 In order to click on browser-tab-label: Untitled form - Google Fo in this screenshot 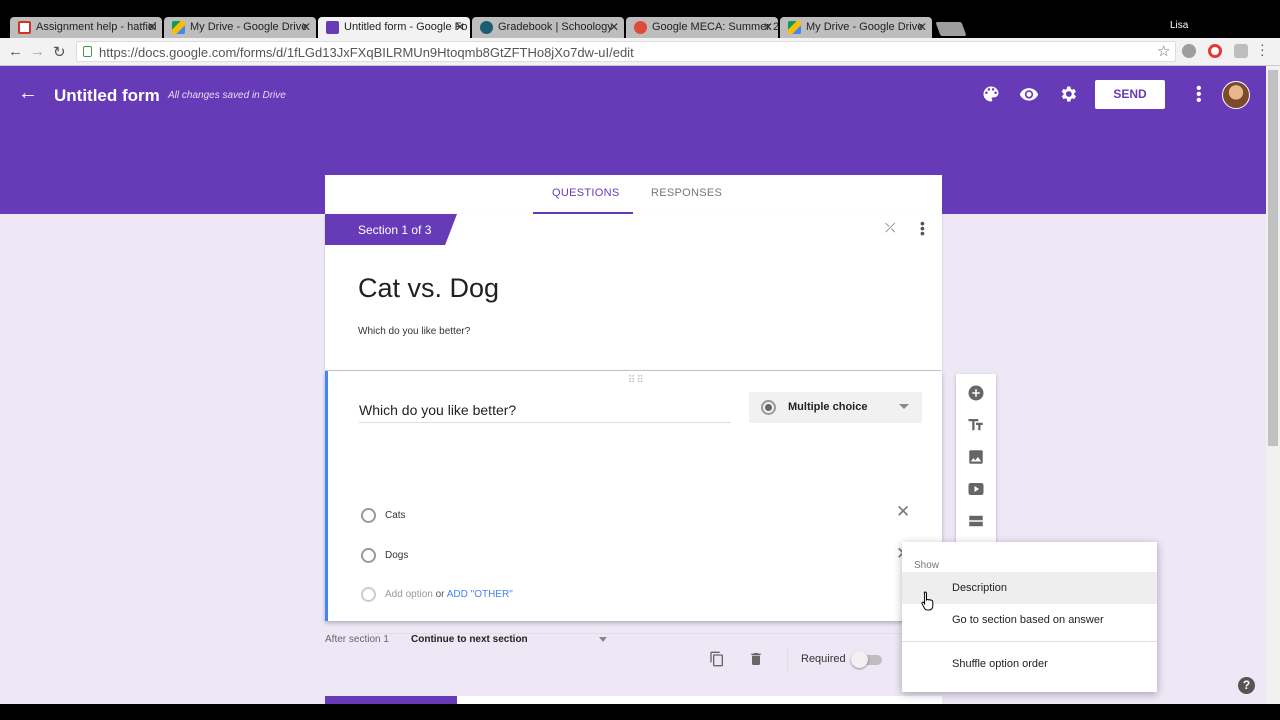, I will do `click(406, 27)`.